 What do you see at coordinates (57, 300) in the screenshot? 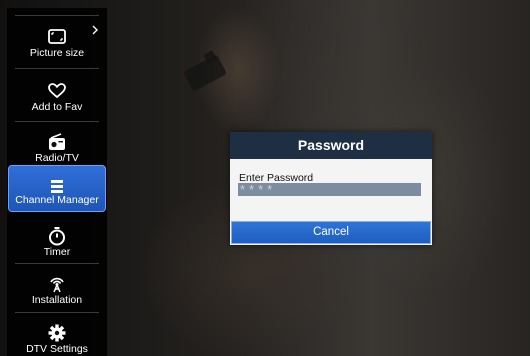
I see `menu-item-label: Installation` at bounding box center [57, 300].